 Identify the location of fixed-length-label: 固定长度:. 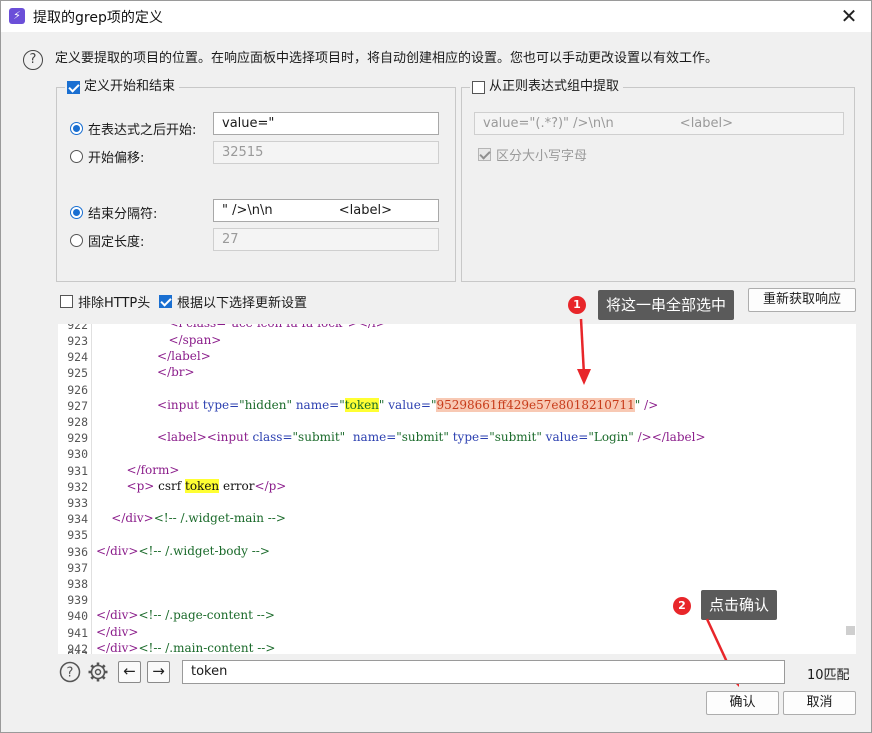
(116, 242).